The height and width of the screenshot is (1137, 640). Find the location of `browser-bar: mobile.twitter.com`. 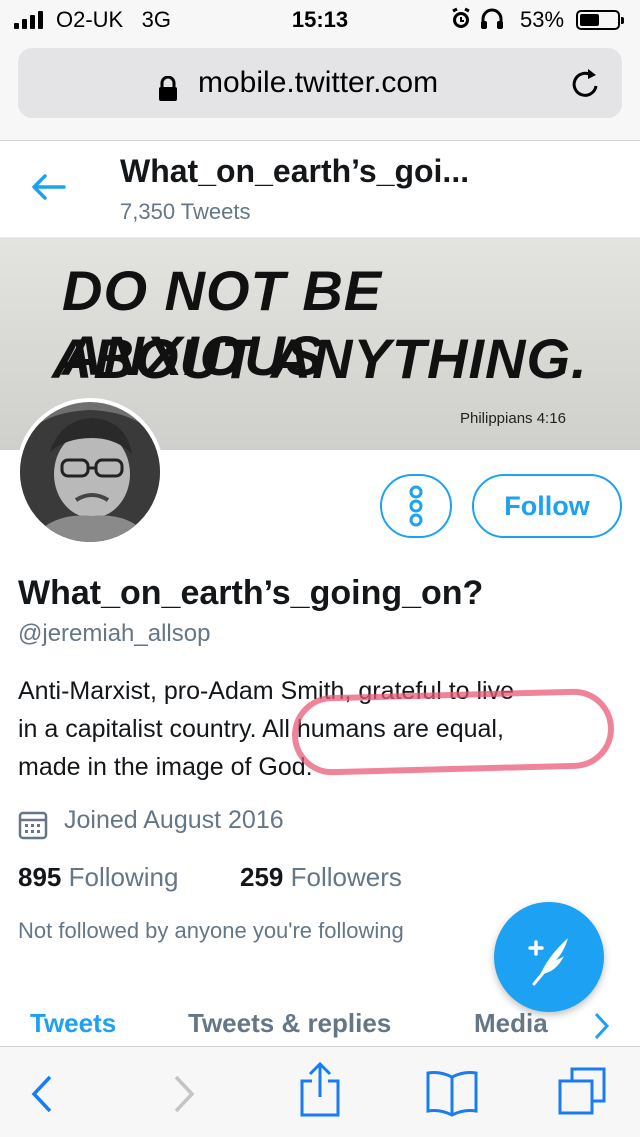

browser-bar: mobile.twitter.com is located at coordinates (320, 90).